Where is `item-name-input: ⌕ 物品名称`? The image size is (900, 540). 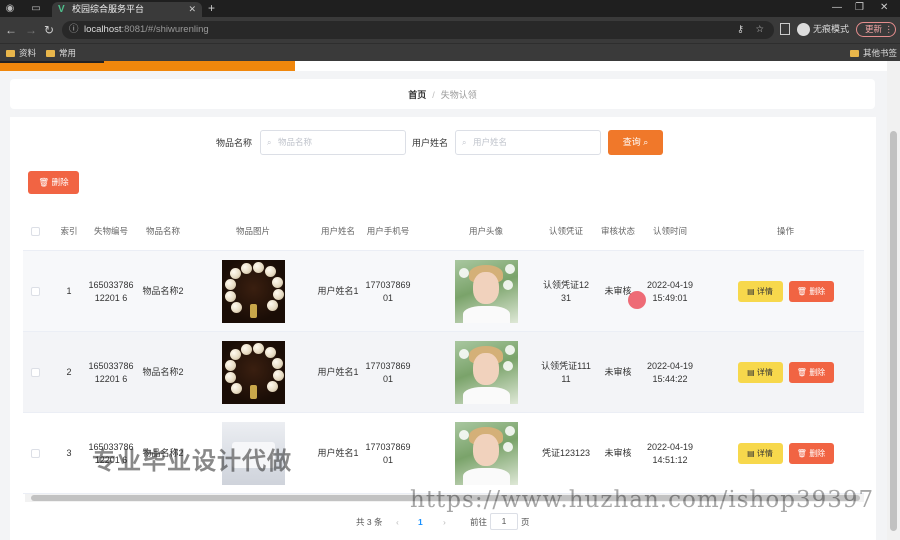
item-name-input: ⌕ 物品名称 is located at coordinates (333, 142).